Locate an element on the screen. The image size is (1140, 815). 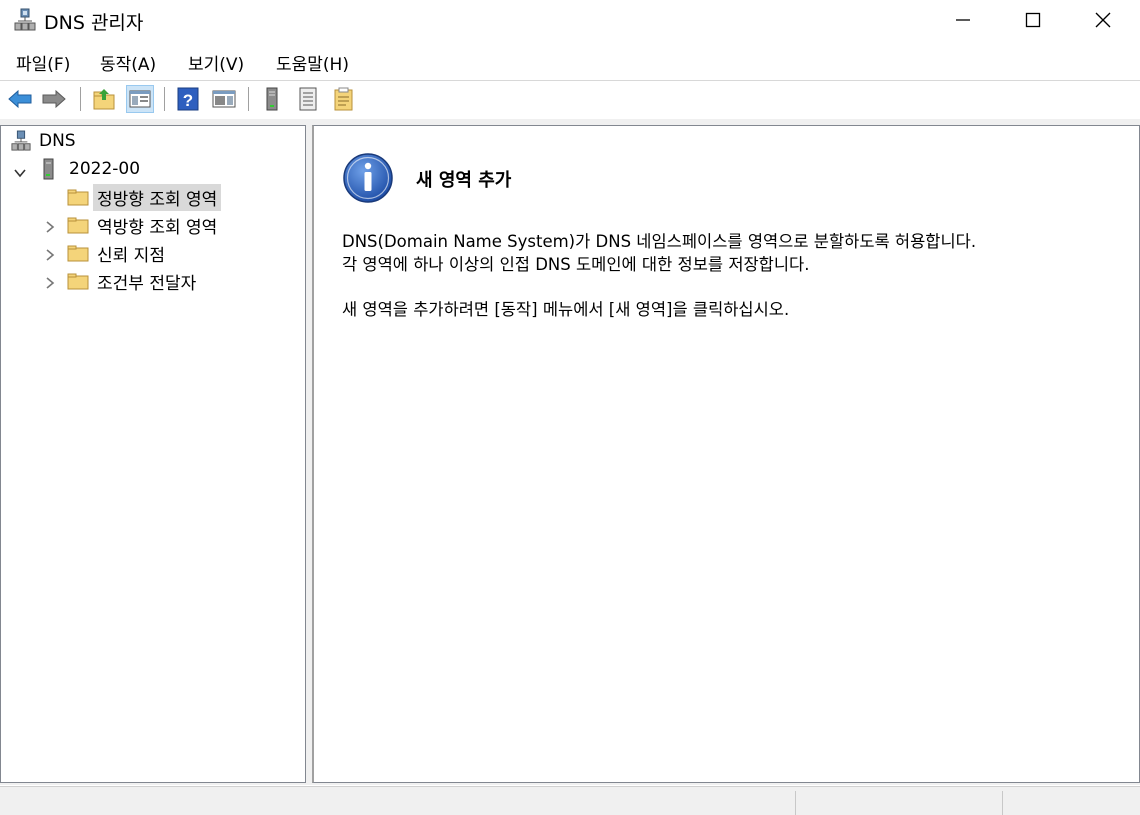
action-pane-button is located at coordinates (224, 99).